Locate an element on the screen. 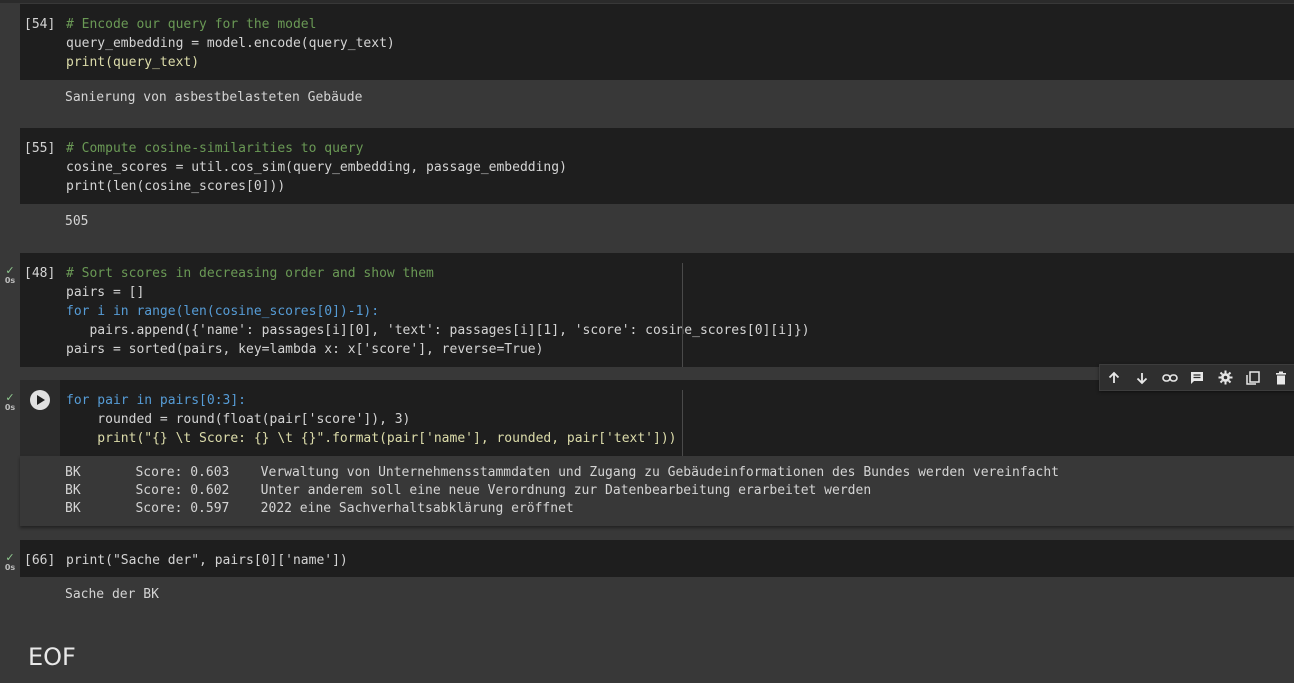 This screenshot has height=683, width=1294. run-cell-gutter is located at coordinates (40, 418).